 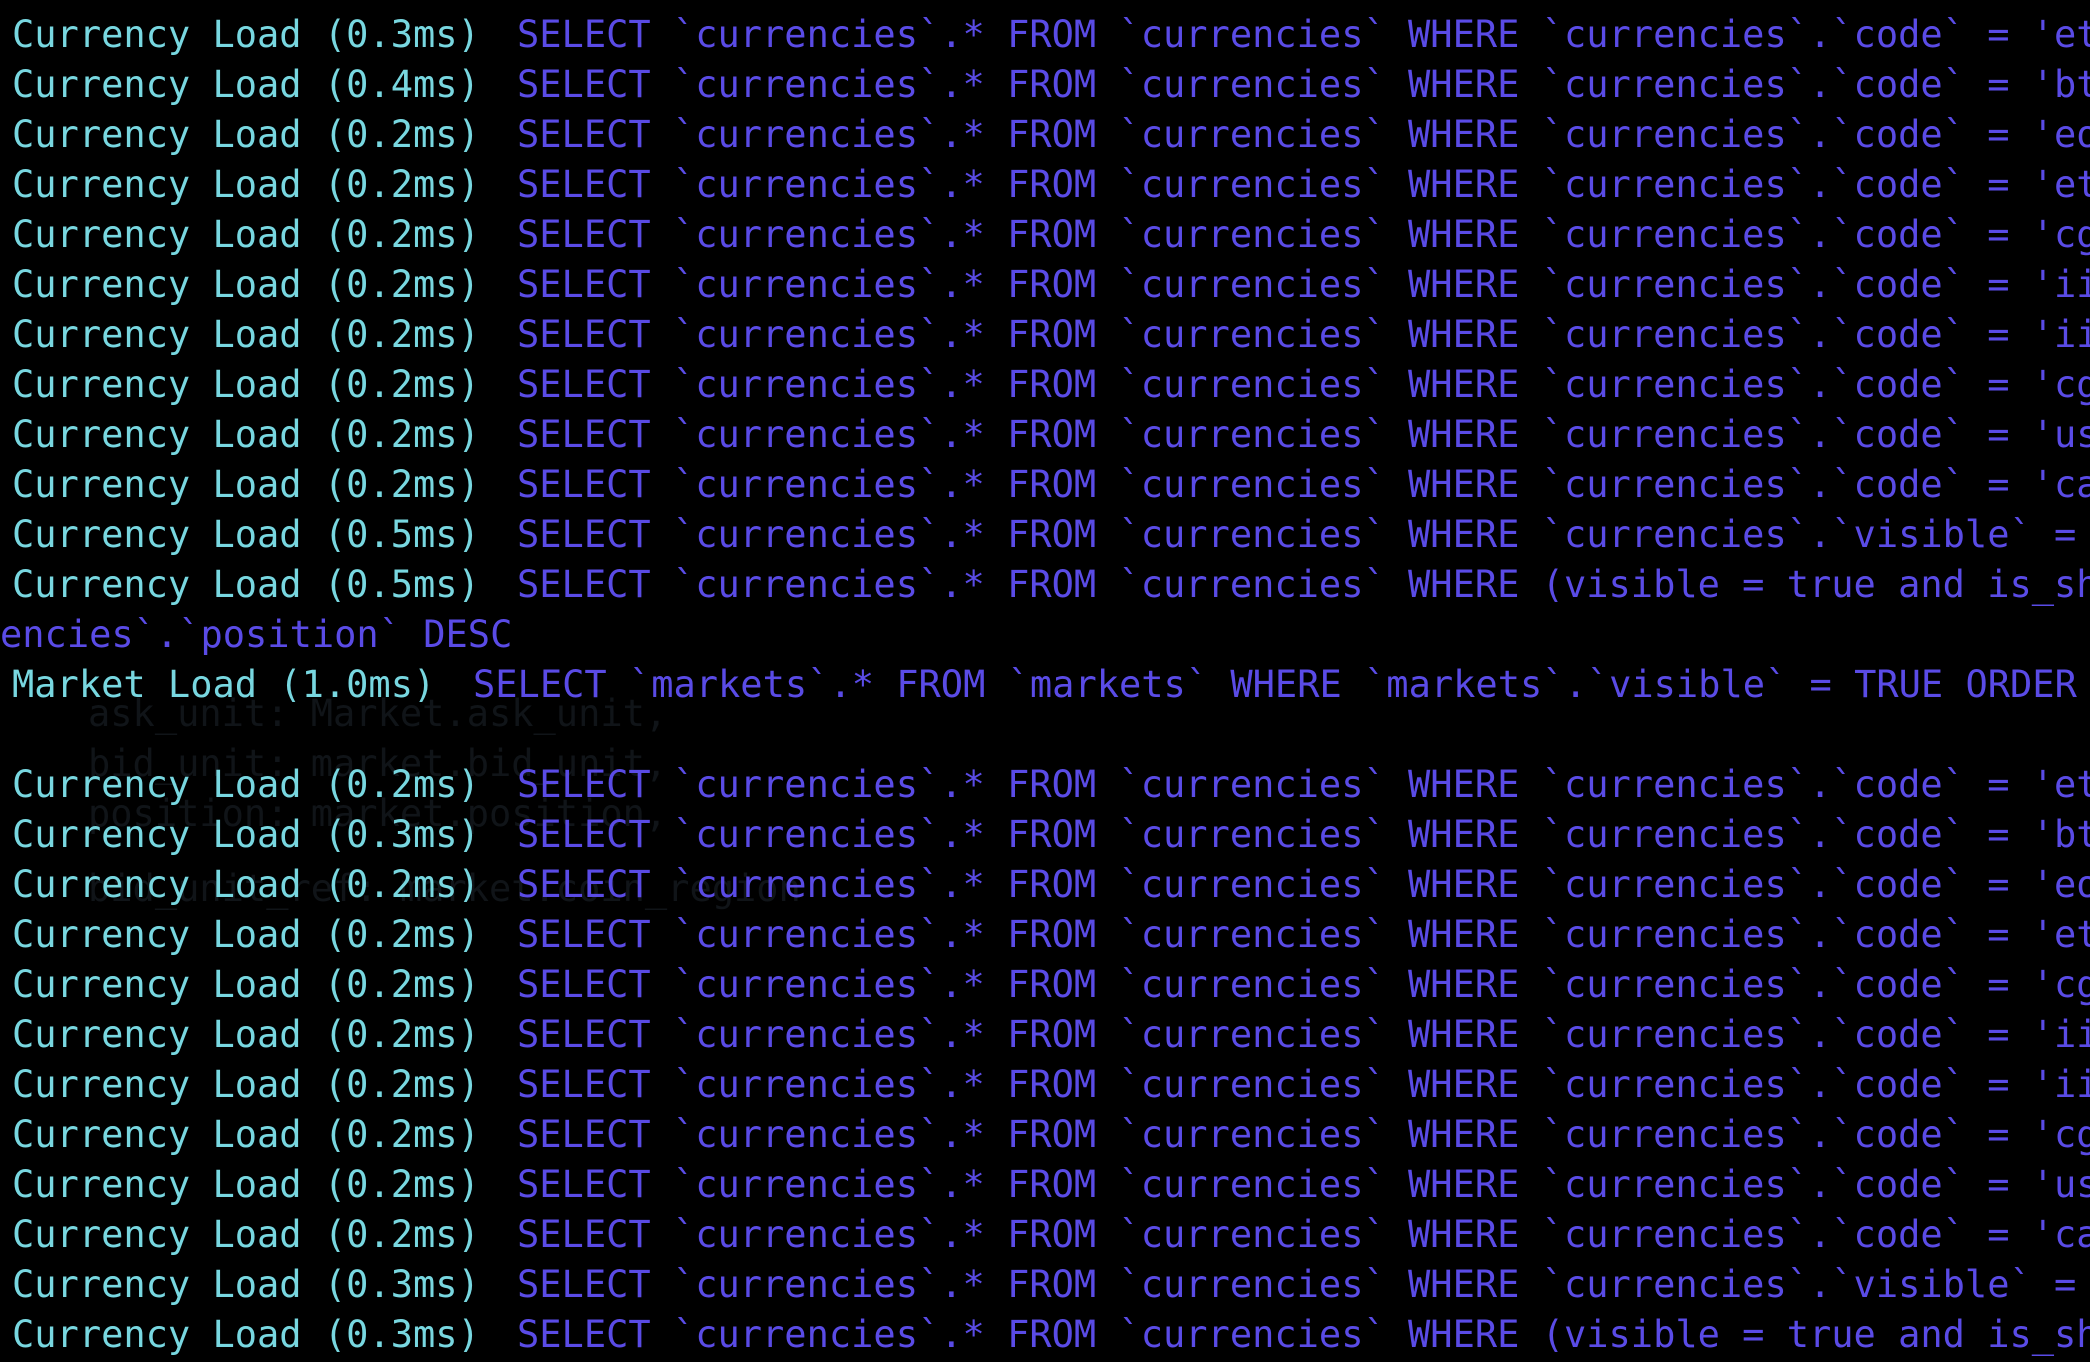 I want to click on log-line: encies`.`position` DESC, so click(x=1045, y=635).